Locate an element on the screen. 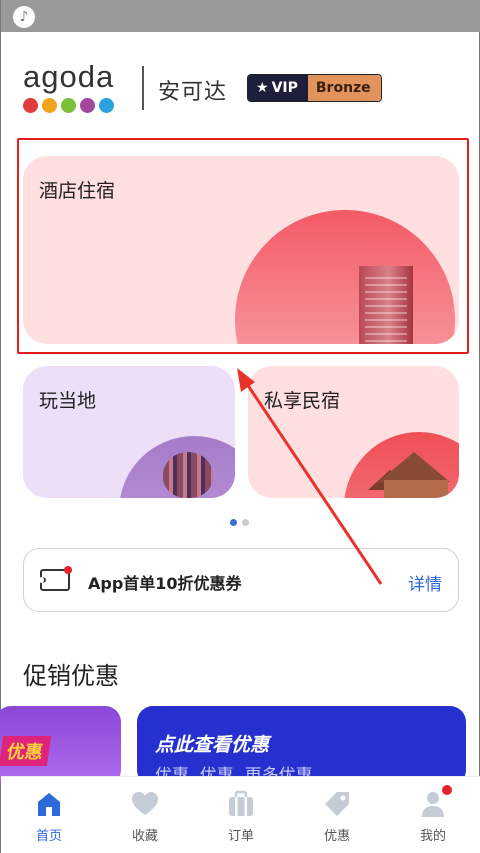  tab-orders: 订单 is located at coordinates (241, 815).